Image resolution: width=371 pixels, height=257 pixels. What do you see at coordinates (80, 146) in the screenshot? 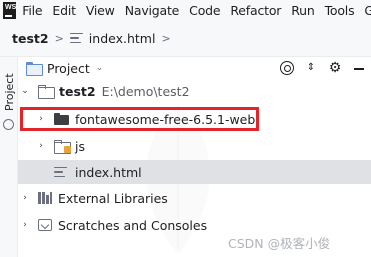
I see `tree-item-label: js` at bounding box center [80, 146].